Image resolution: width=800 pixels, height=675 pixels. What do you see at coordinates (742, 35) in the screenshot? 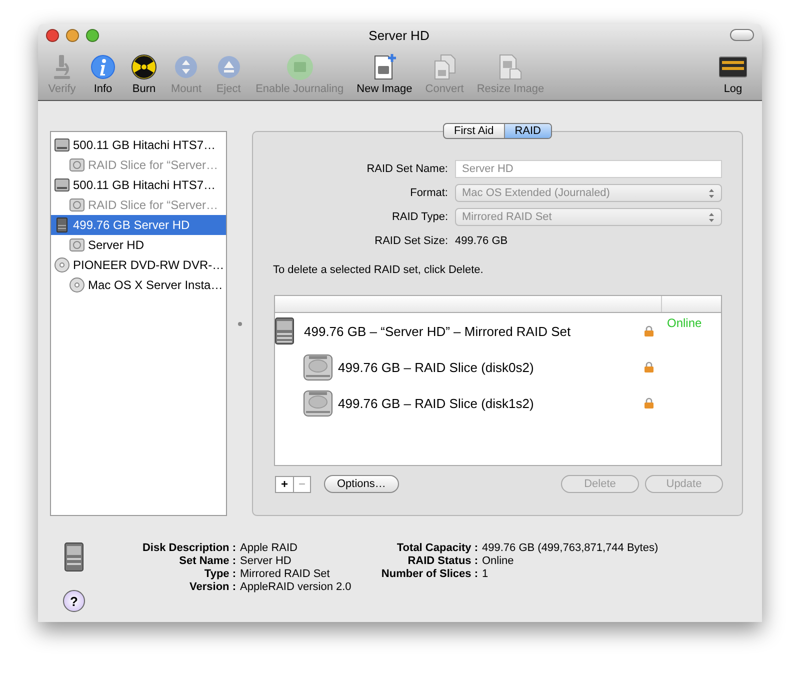
I see `toolbar-toggle-button` at bounding box center [742, 35].